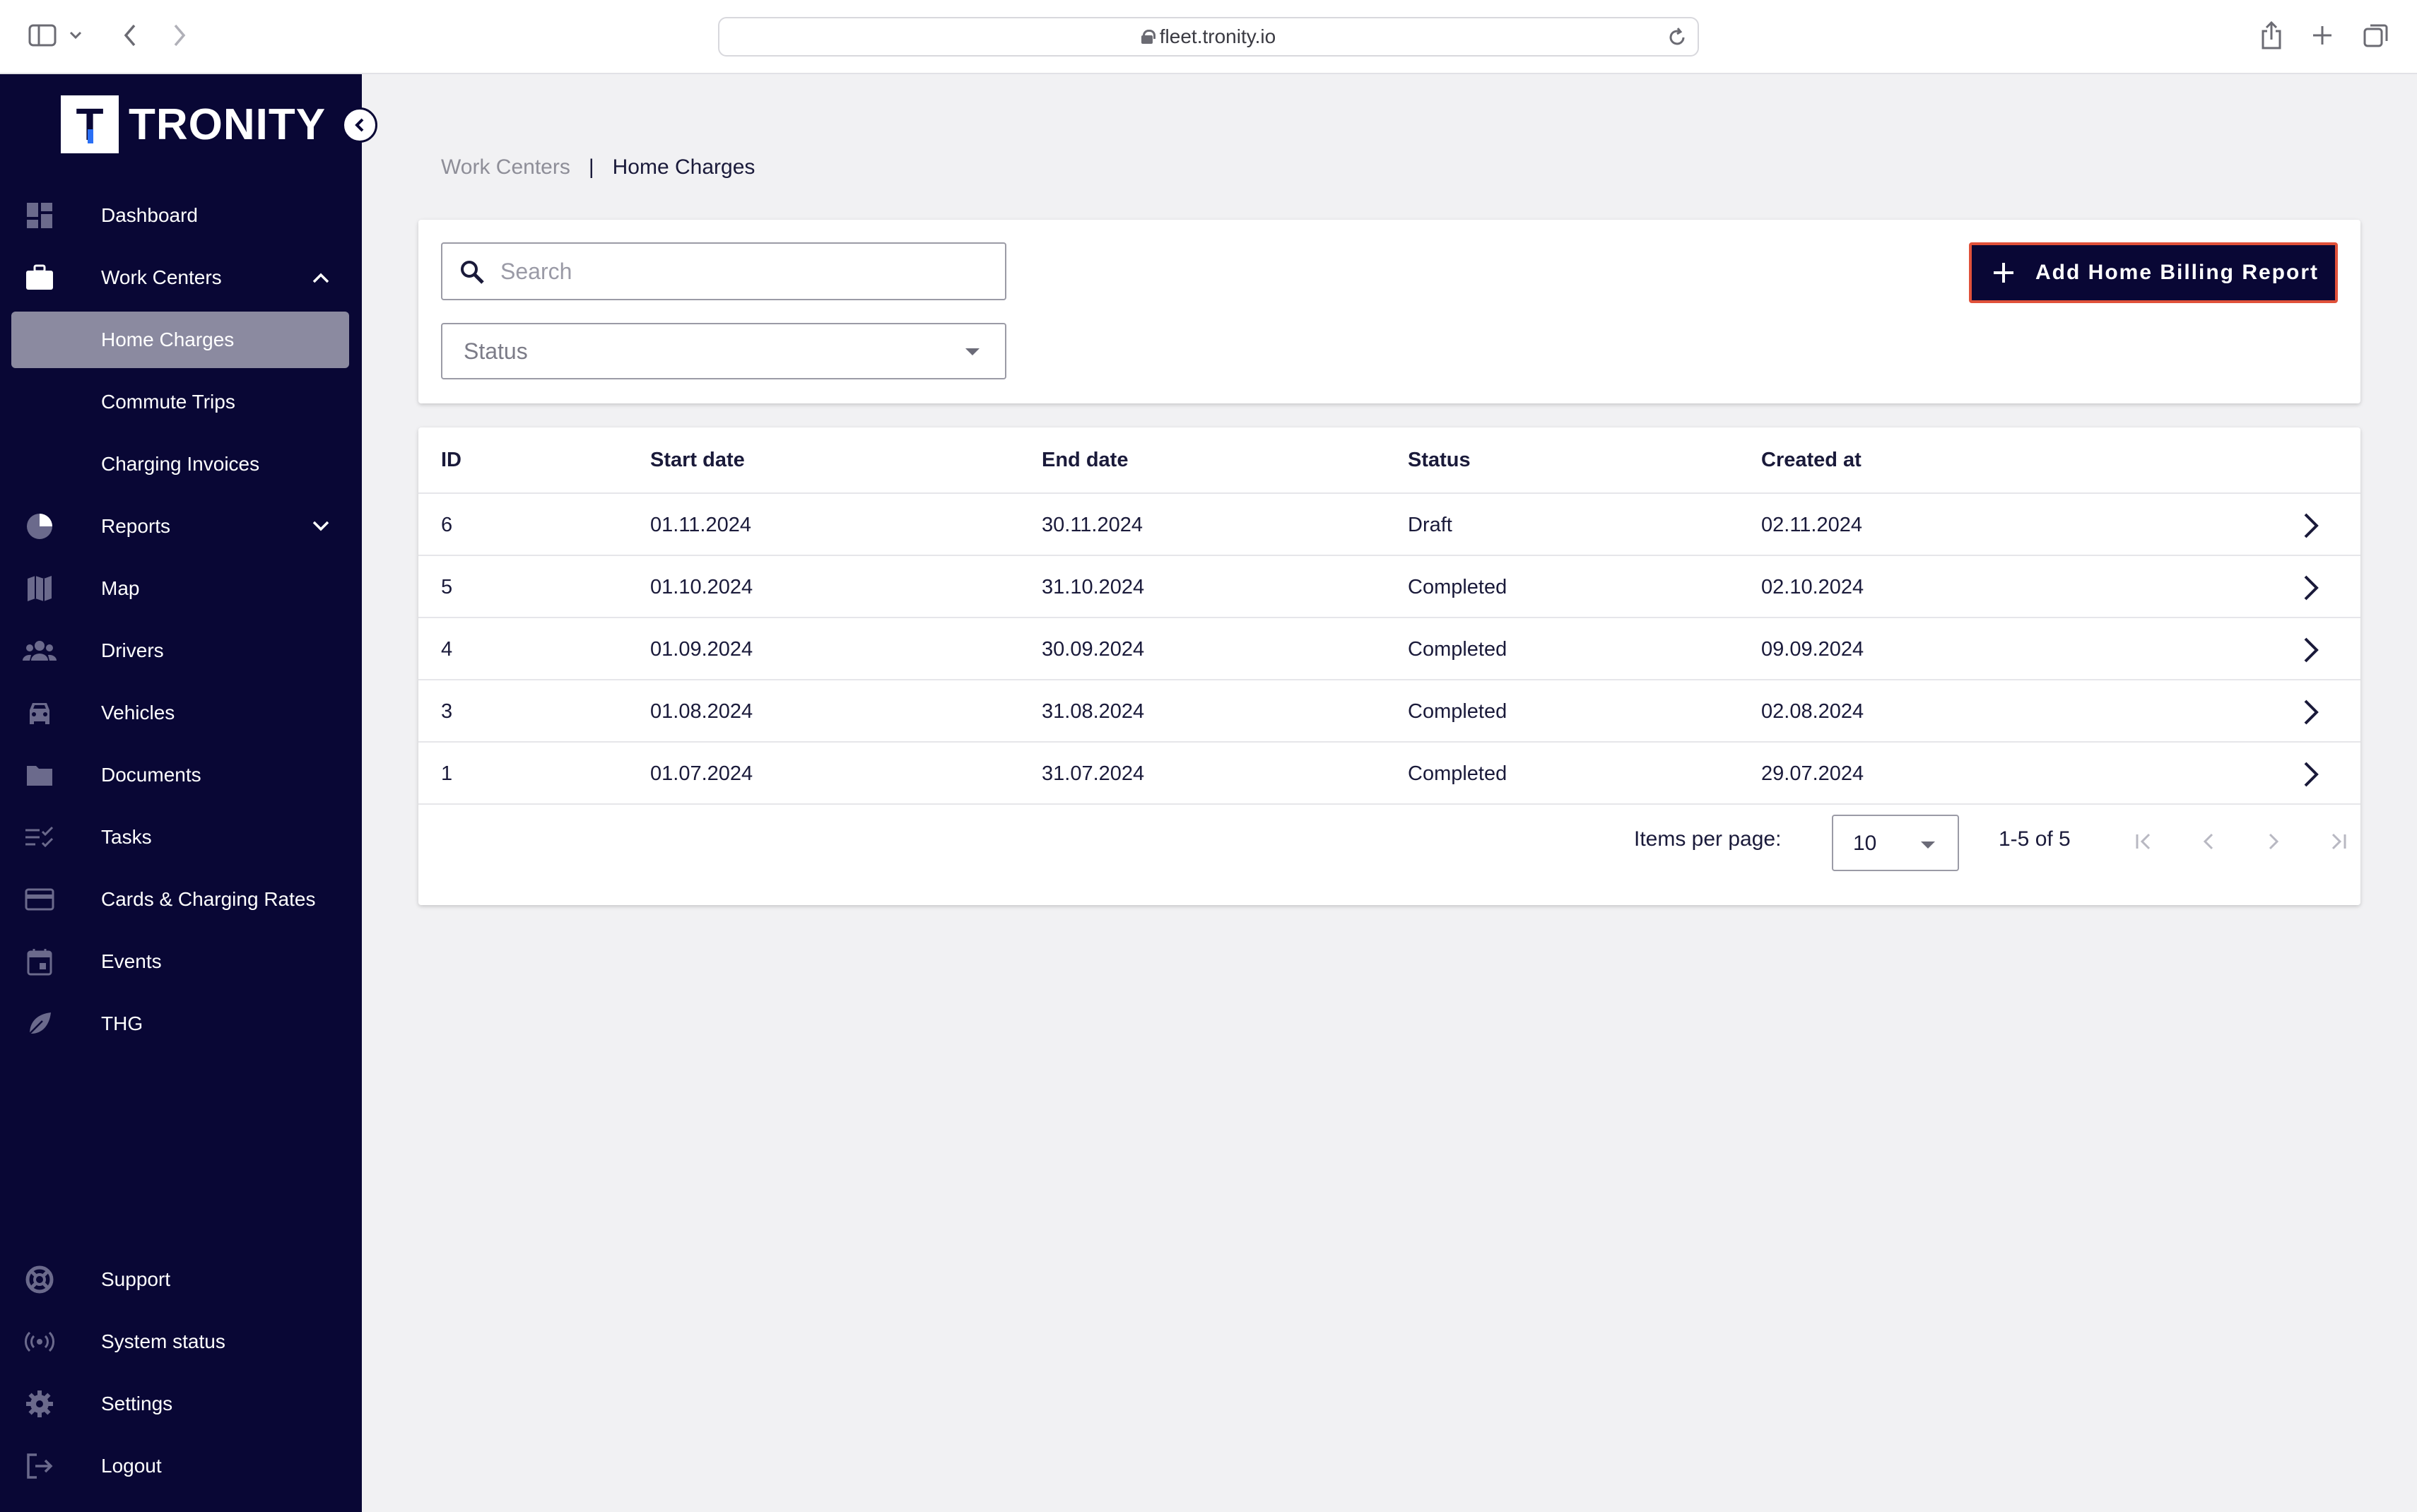  I want to click on folder-icon, so click(40, 775).